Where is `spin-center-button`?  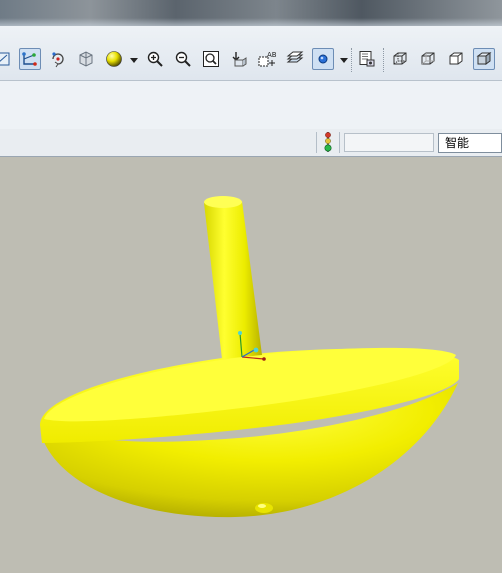 spin-center-button is located at coordinates (58, 59).